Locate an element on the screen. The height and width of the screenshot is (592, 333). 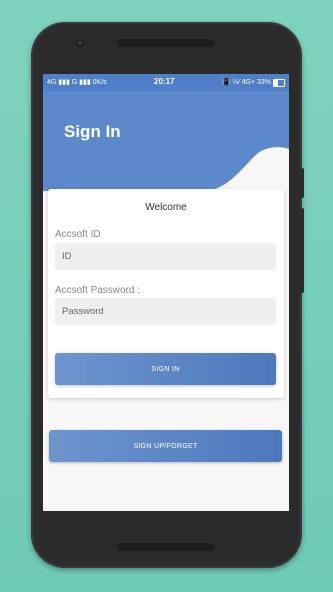
battery-icon is located at coordinates (279, 83).